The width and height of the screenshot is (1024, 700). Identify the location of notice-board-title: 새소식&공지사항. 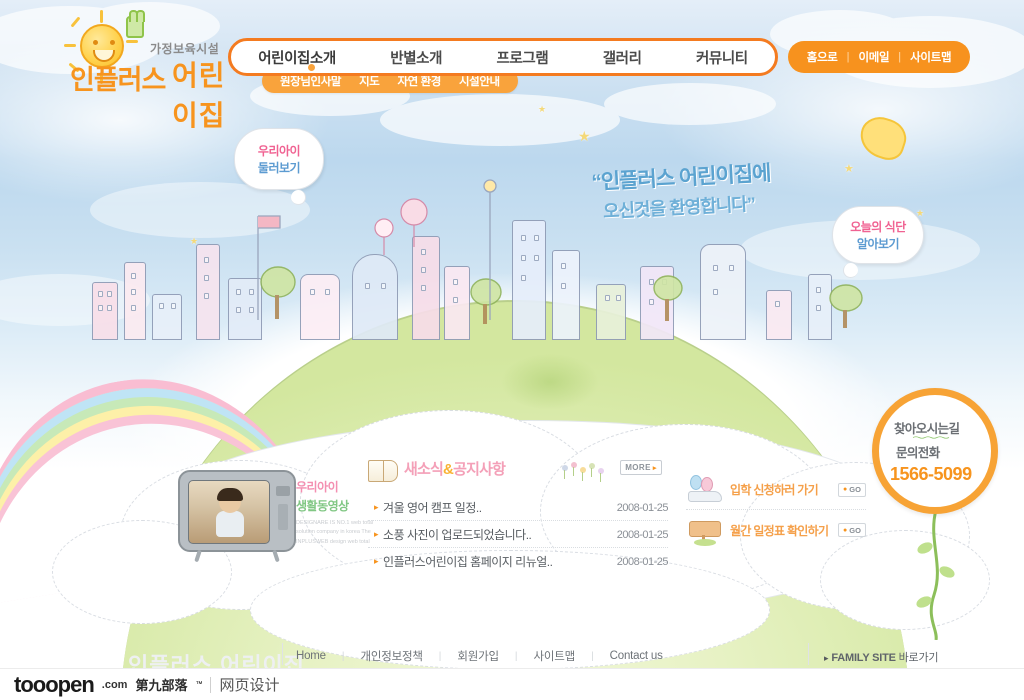
(455, 468).